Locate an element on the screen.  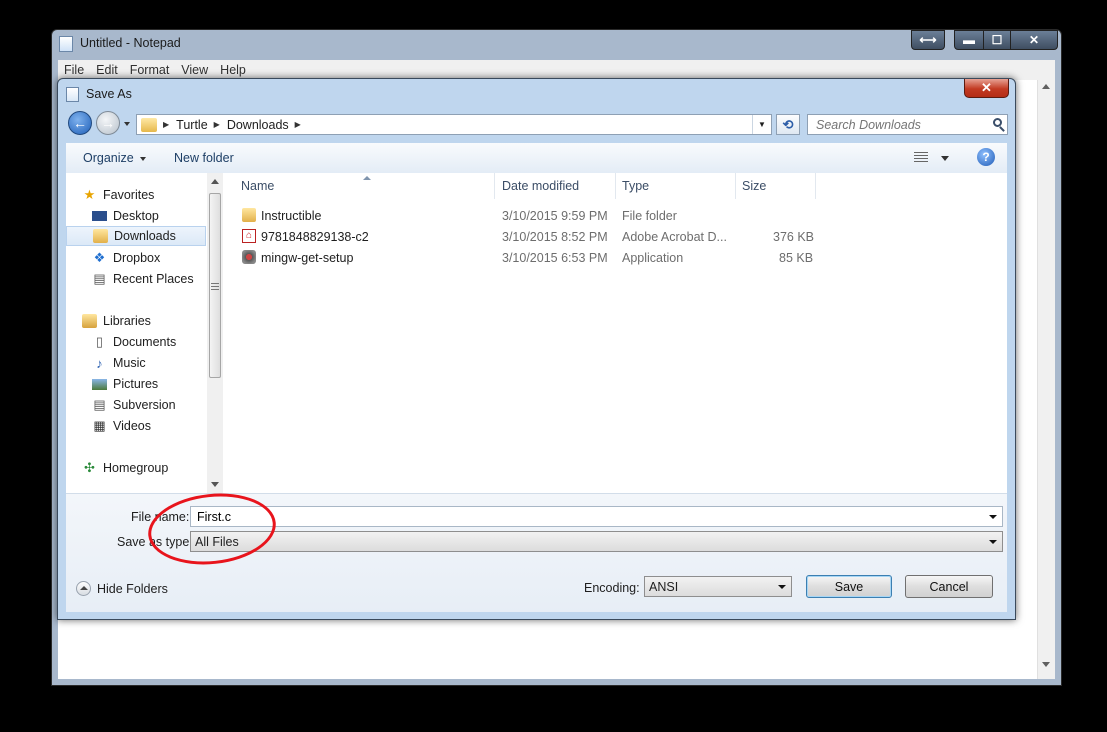
menu-format: Format is located at coordinates (150, 70).